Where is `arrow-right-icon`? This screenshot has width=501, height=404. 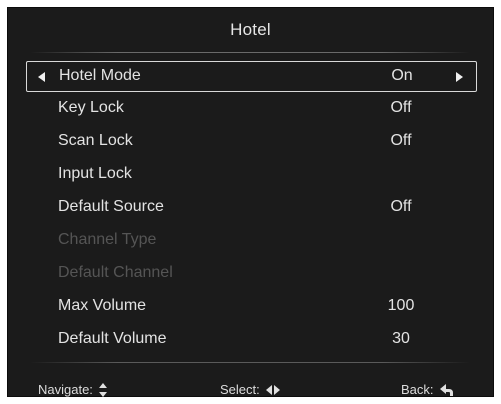 arrow-right-icon is located at coordinates (459, 77).